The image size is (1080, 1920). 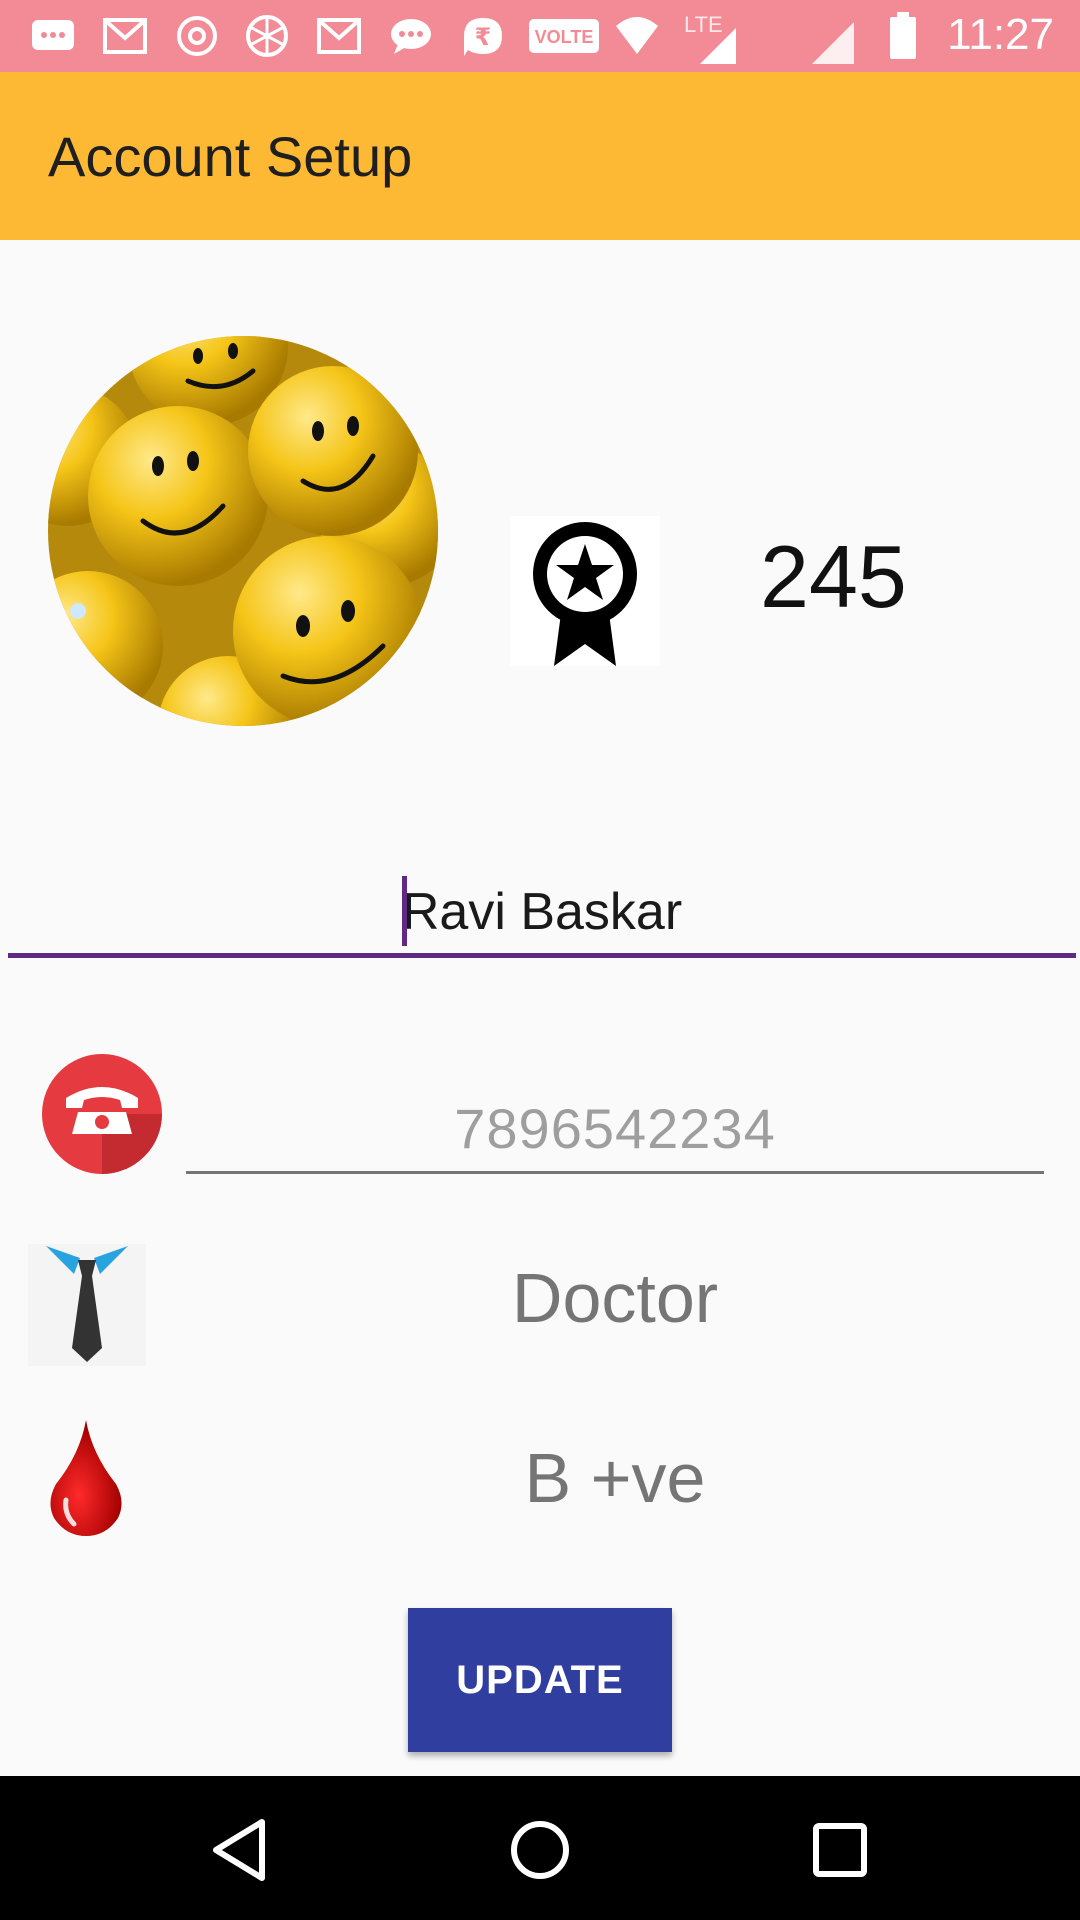 I want to click on rupee-icon: ₹, so click(x=483, y=37).